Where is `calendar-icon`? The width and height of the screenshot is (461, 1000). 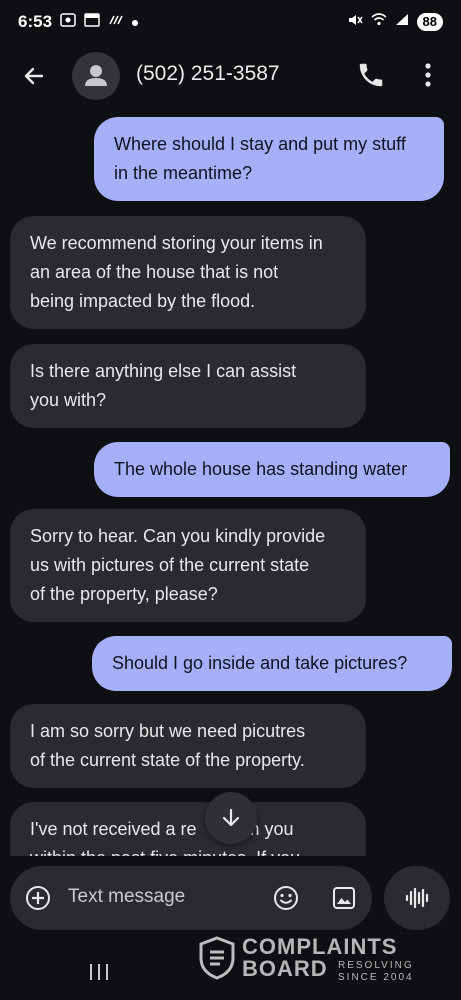 calendar-icon is located at coordinates (92, 22).